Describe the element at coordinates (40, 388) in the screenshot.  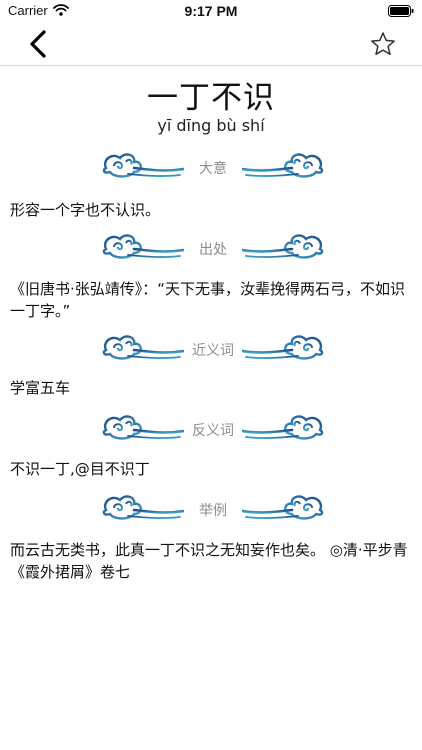
I see `synonyms-text: 学富五车` at that location.